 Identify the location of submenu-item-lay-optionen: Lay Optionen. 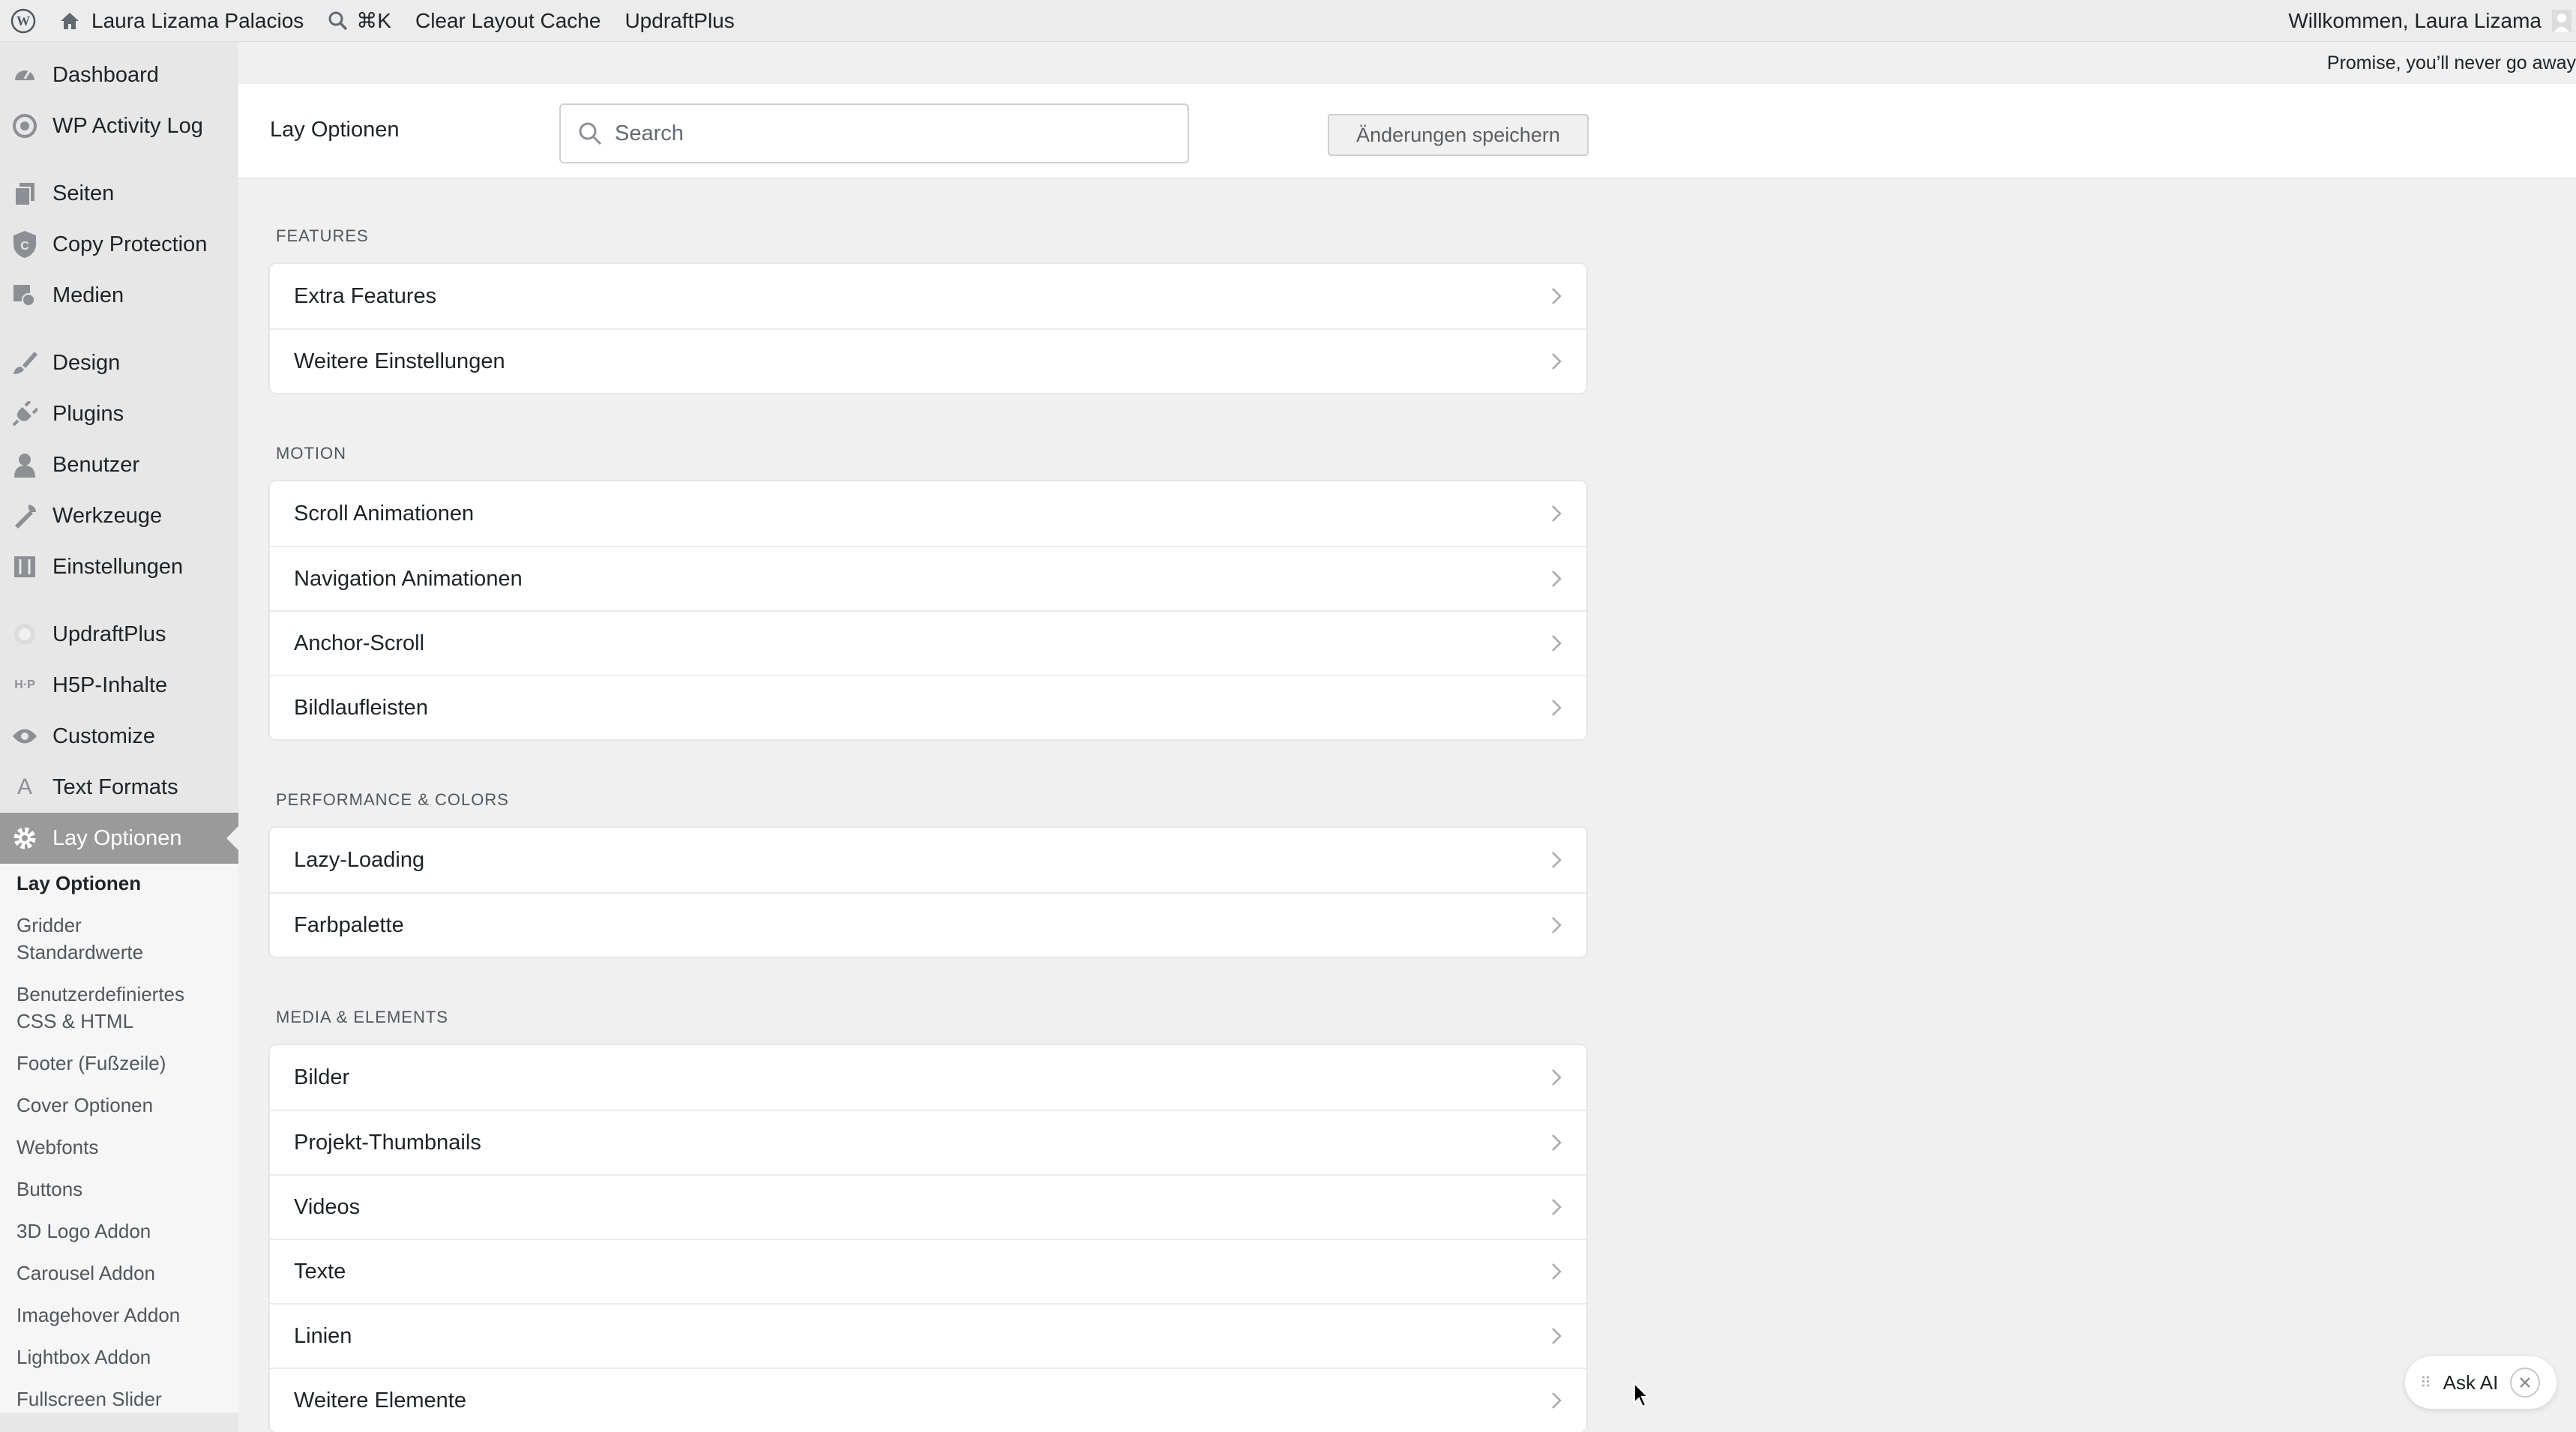
(119, 884).